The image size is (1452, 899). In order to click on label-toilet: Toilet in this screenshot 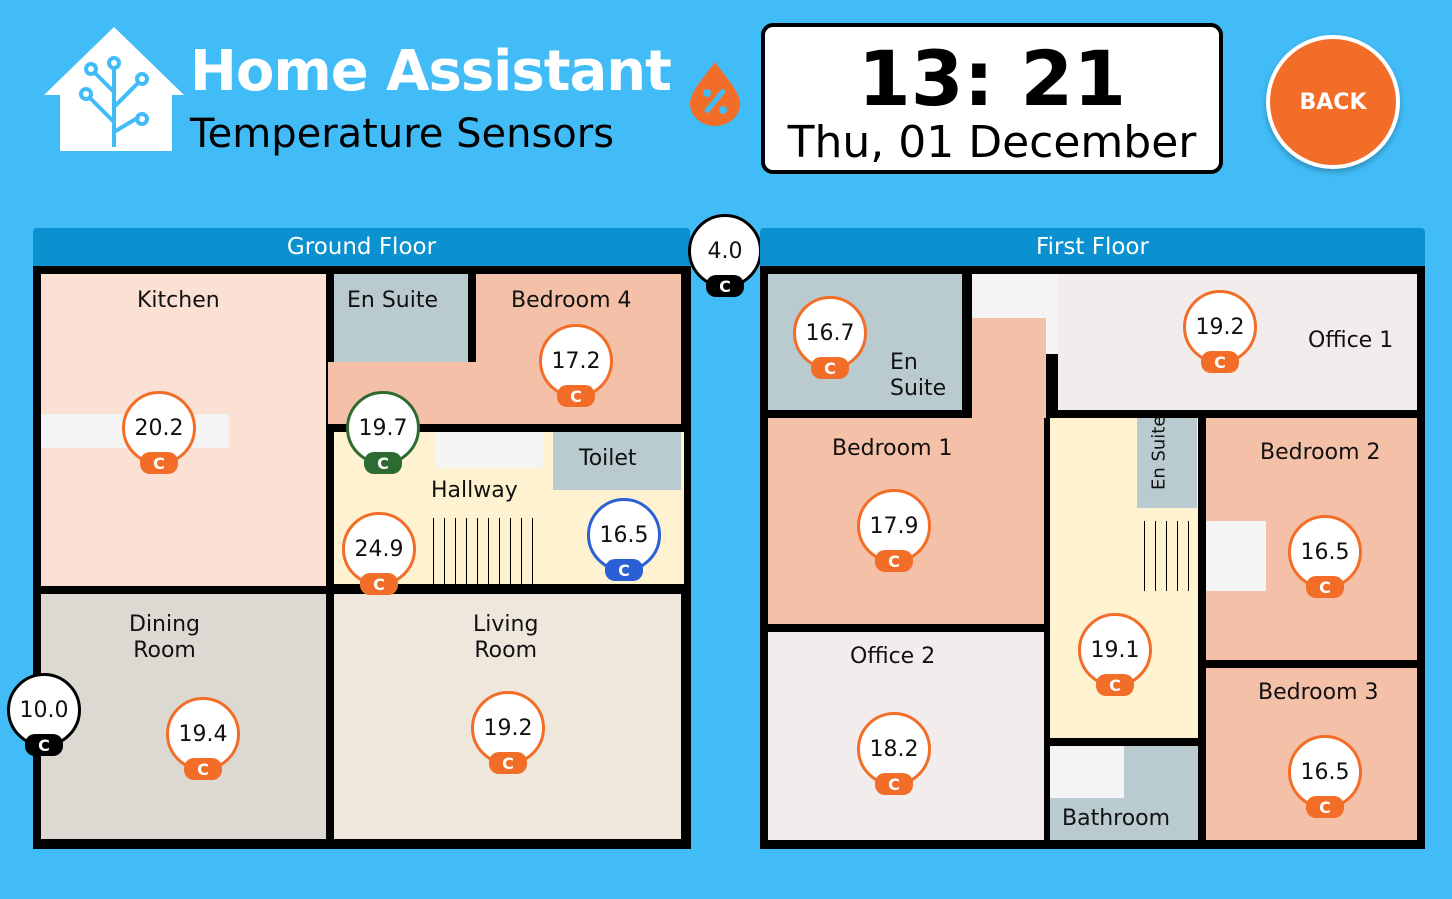, I will do `click(608, 458)`.